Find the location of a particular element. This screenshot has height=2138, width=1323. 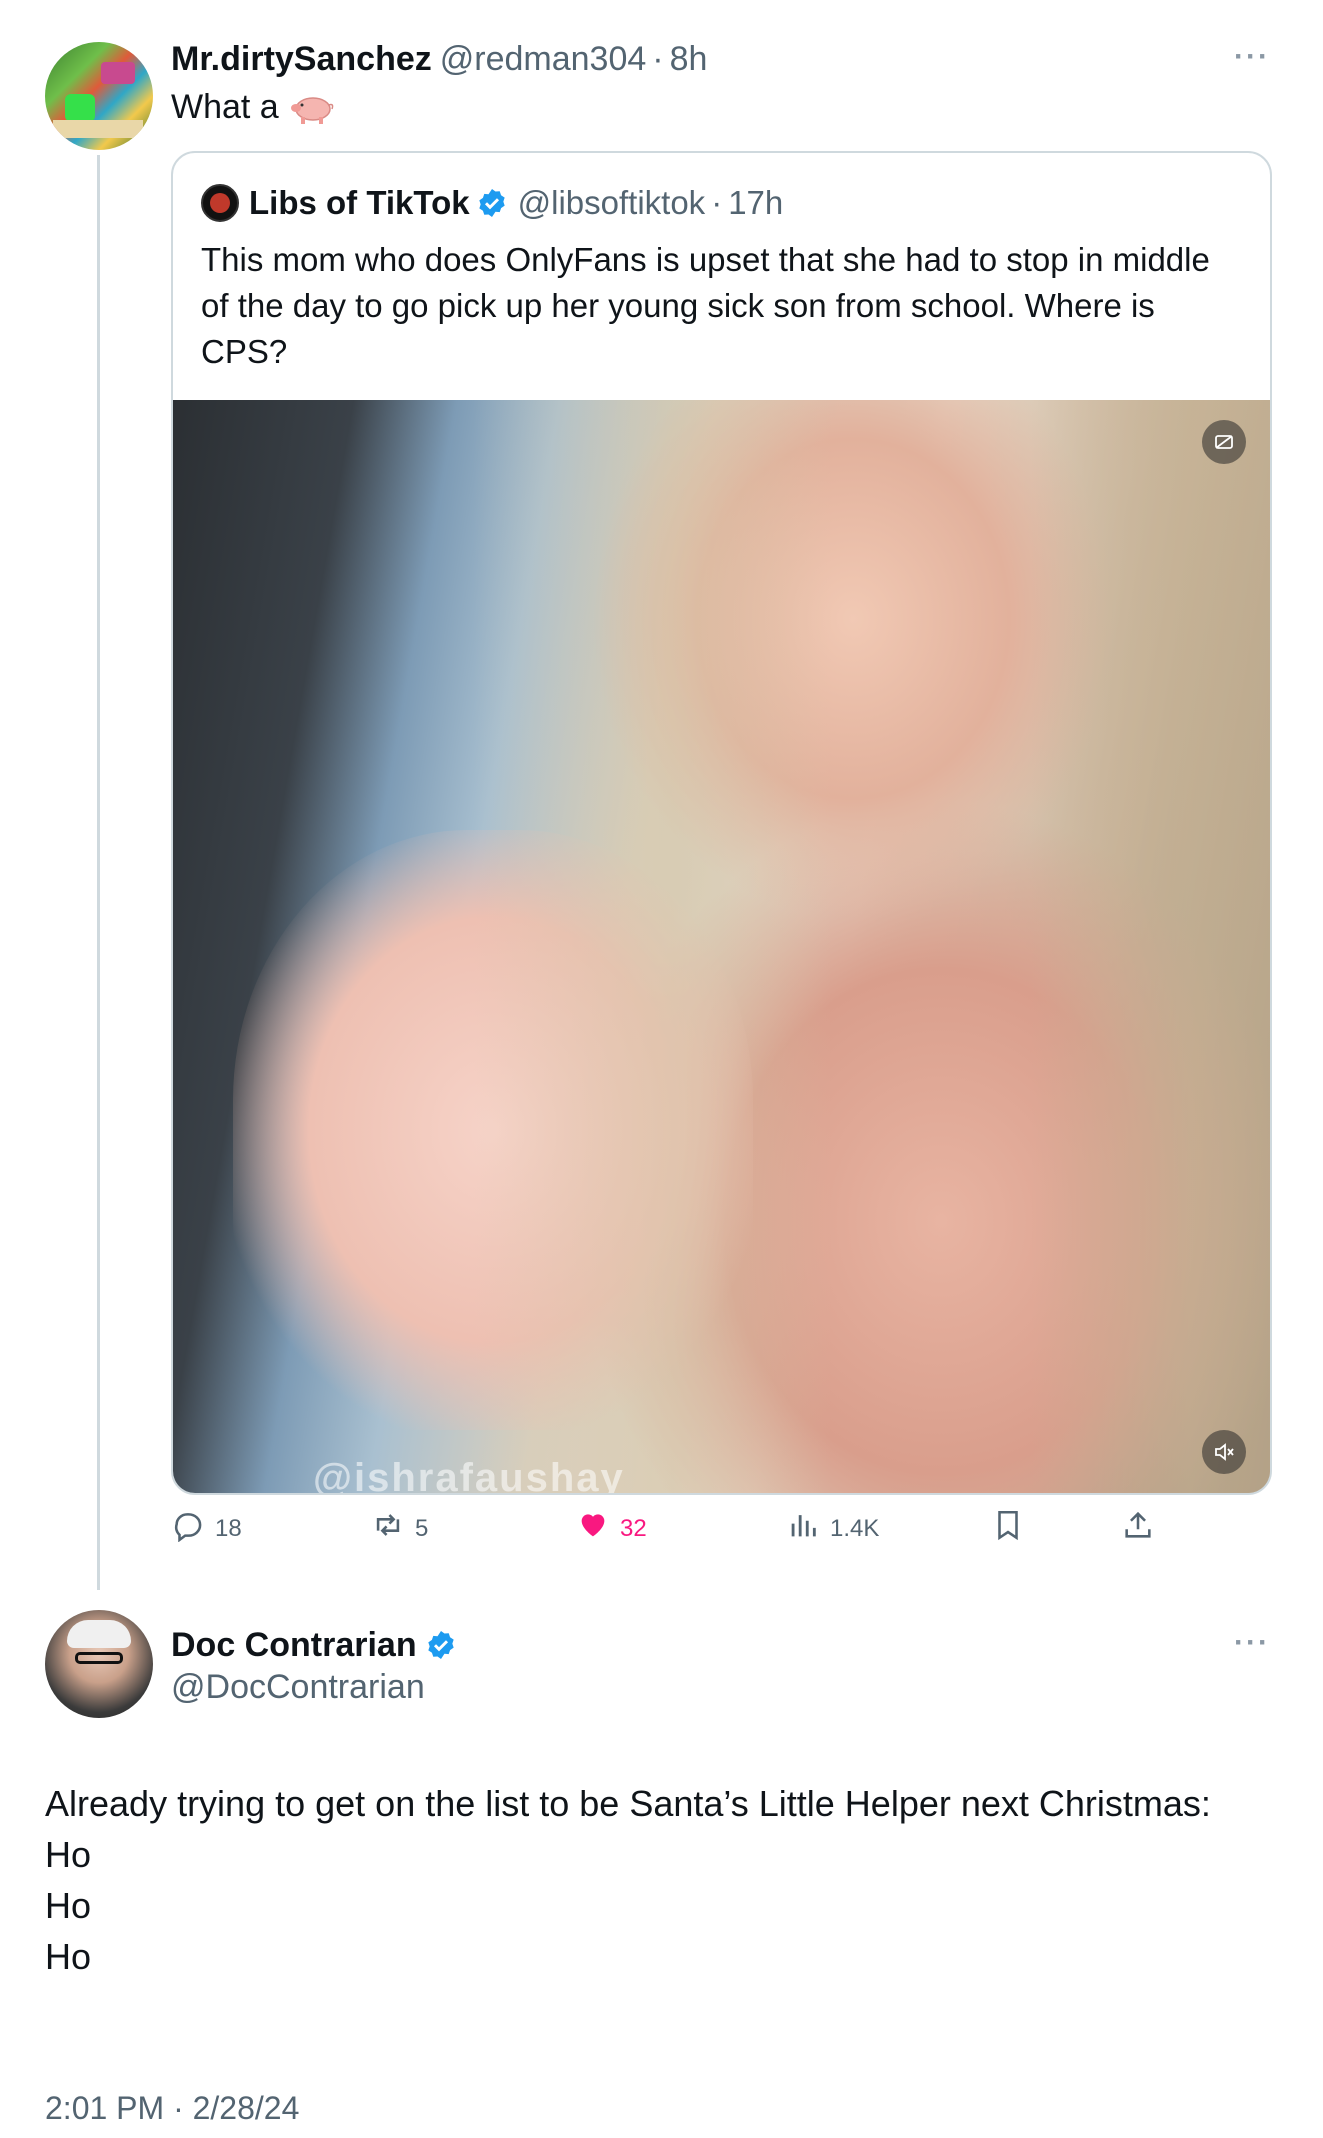

video-watermark: @ishrafaushay is located at coordinates (469, 1475).